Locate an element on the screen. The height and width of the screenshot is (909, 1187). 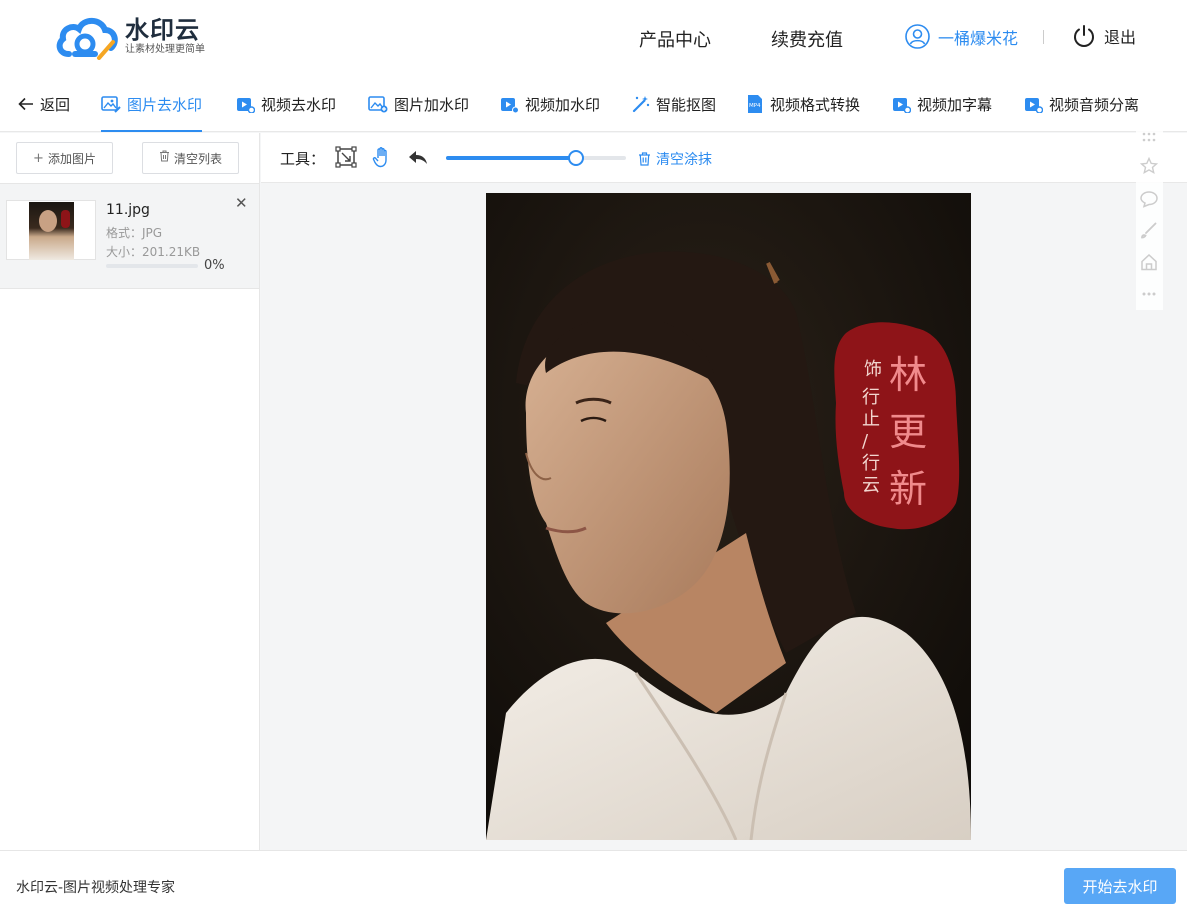
tab-video-add-watermark: 视频加水印 is located at coordinates (550, 104).